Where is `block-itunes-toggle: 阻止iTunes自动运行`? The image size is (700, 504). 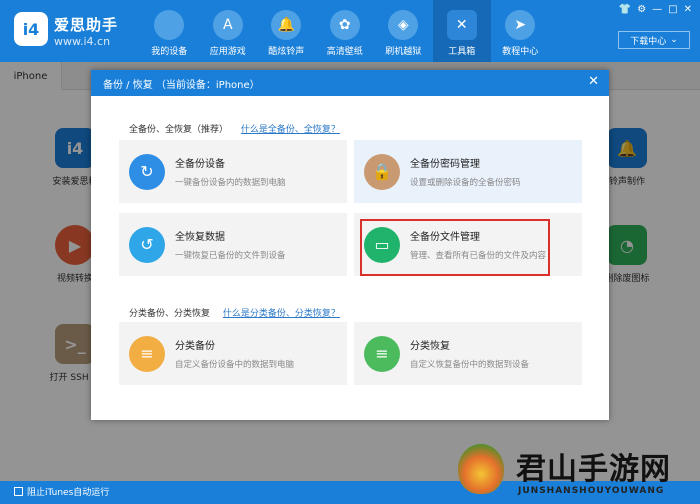
block-itunes-toggle: 阻止iTunes自动运行 is located at coordinates (61, 491).